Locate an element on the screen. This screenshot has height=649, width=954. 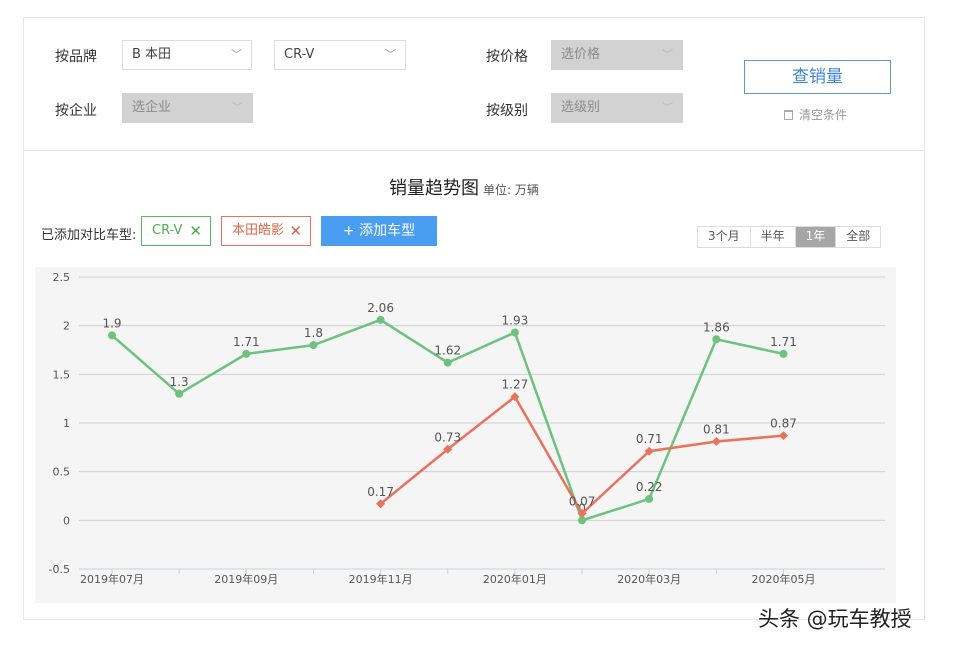
data-label: 1.3 is located at coordinates (179, 382).